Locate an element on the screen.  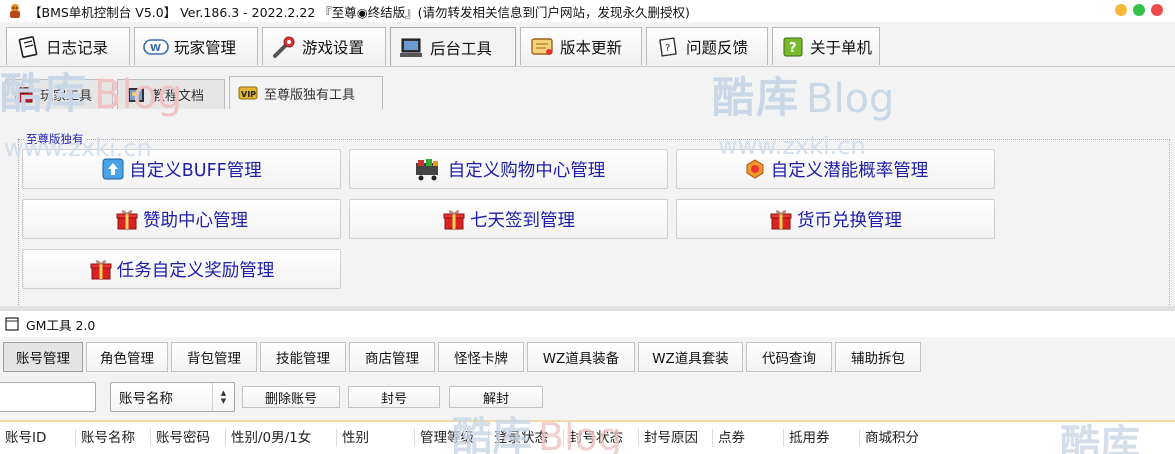
tab-feedback: ? 问题反馈 is located at coordinates (707, 46).